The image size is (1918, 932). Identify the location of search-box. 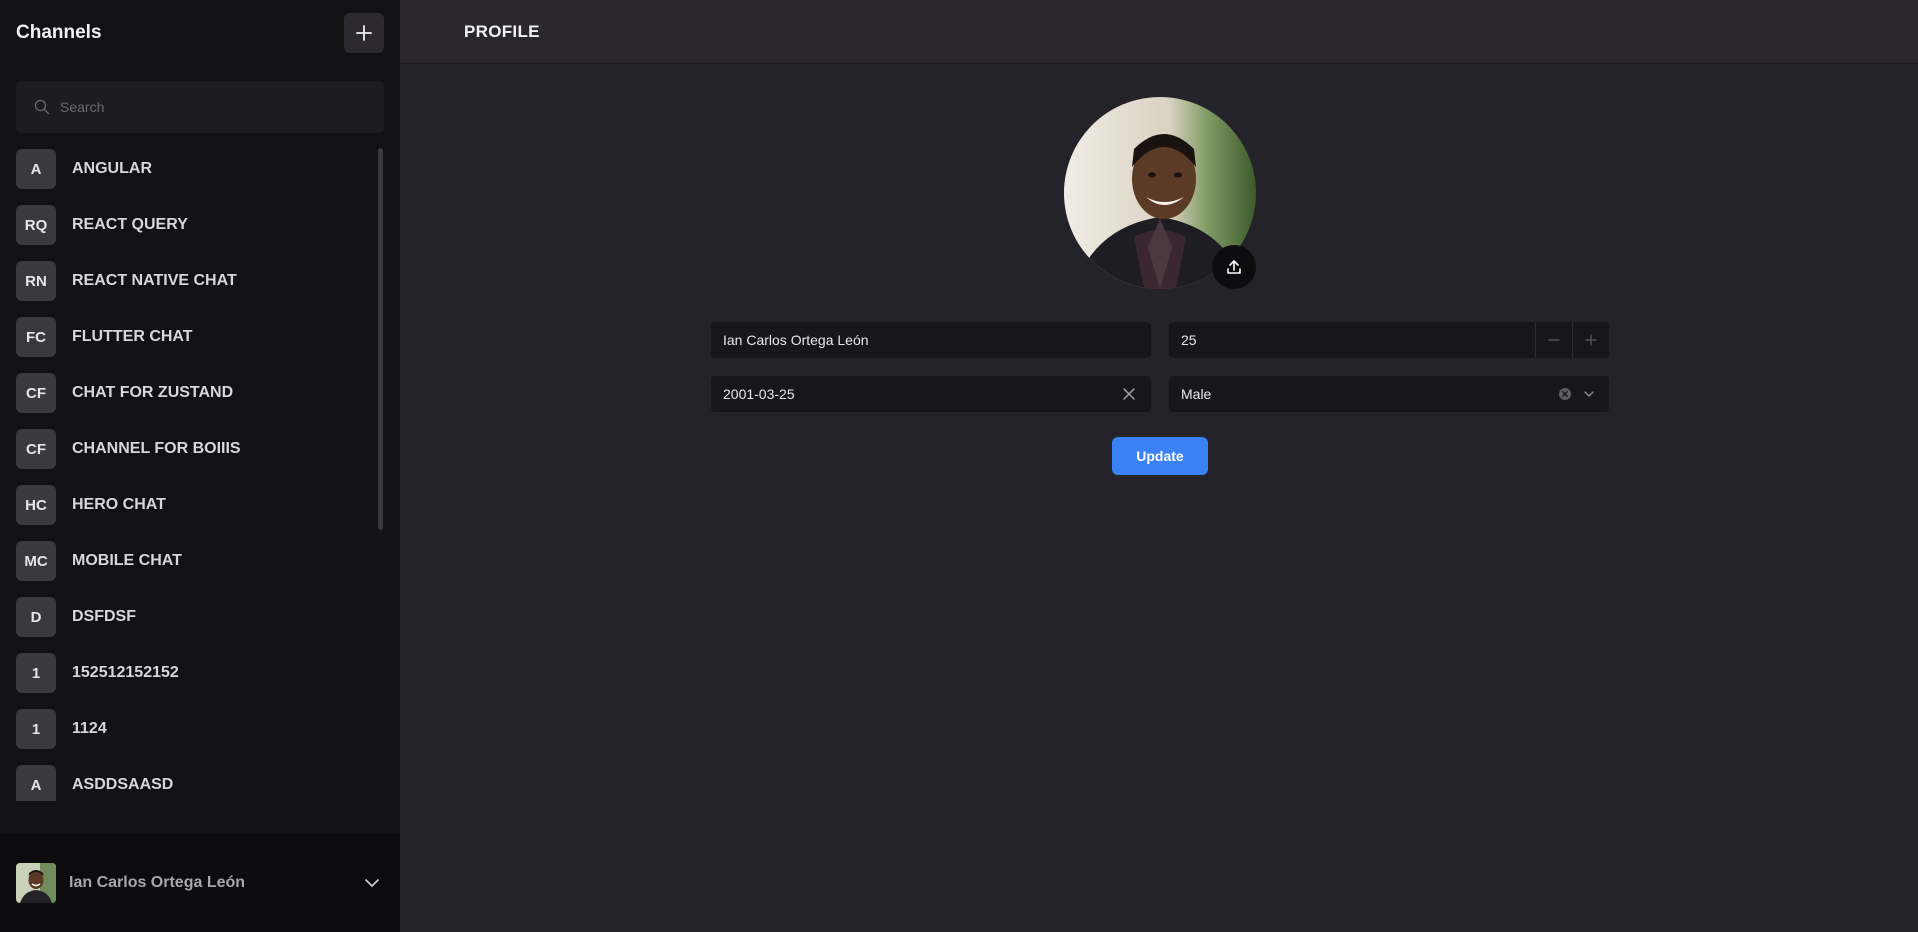
(200, 107).